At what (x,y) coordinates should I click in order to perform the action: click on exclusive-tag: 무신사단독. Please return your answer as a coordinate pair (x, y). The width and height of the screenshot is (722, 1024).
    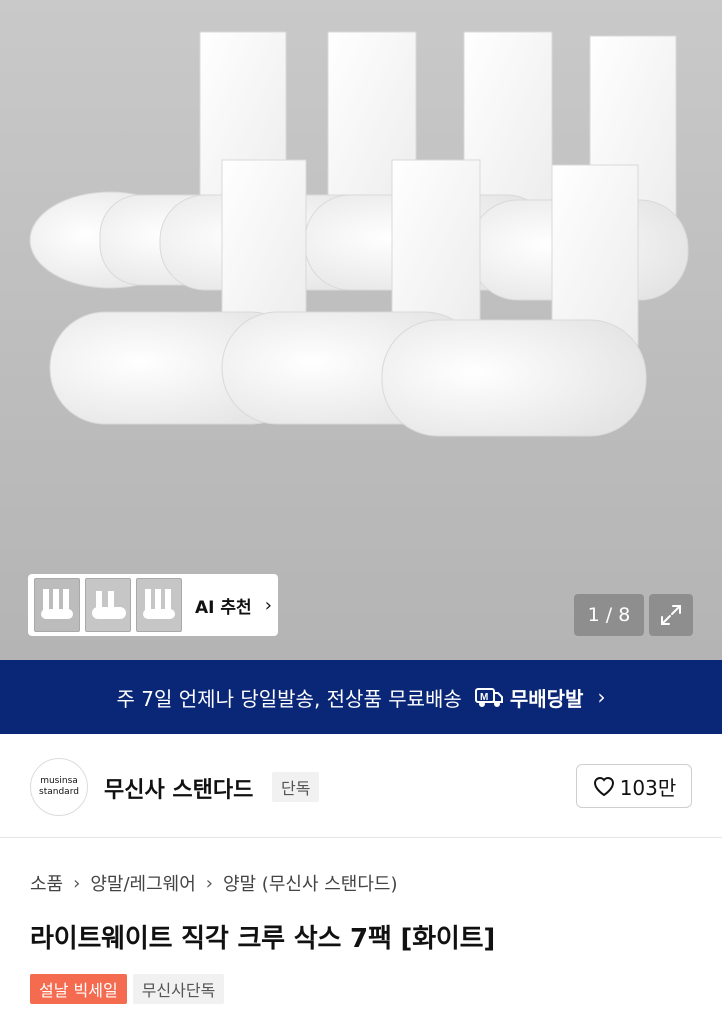
    Looking at the image, I should click on (178, 989).